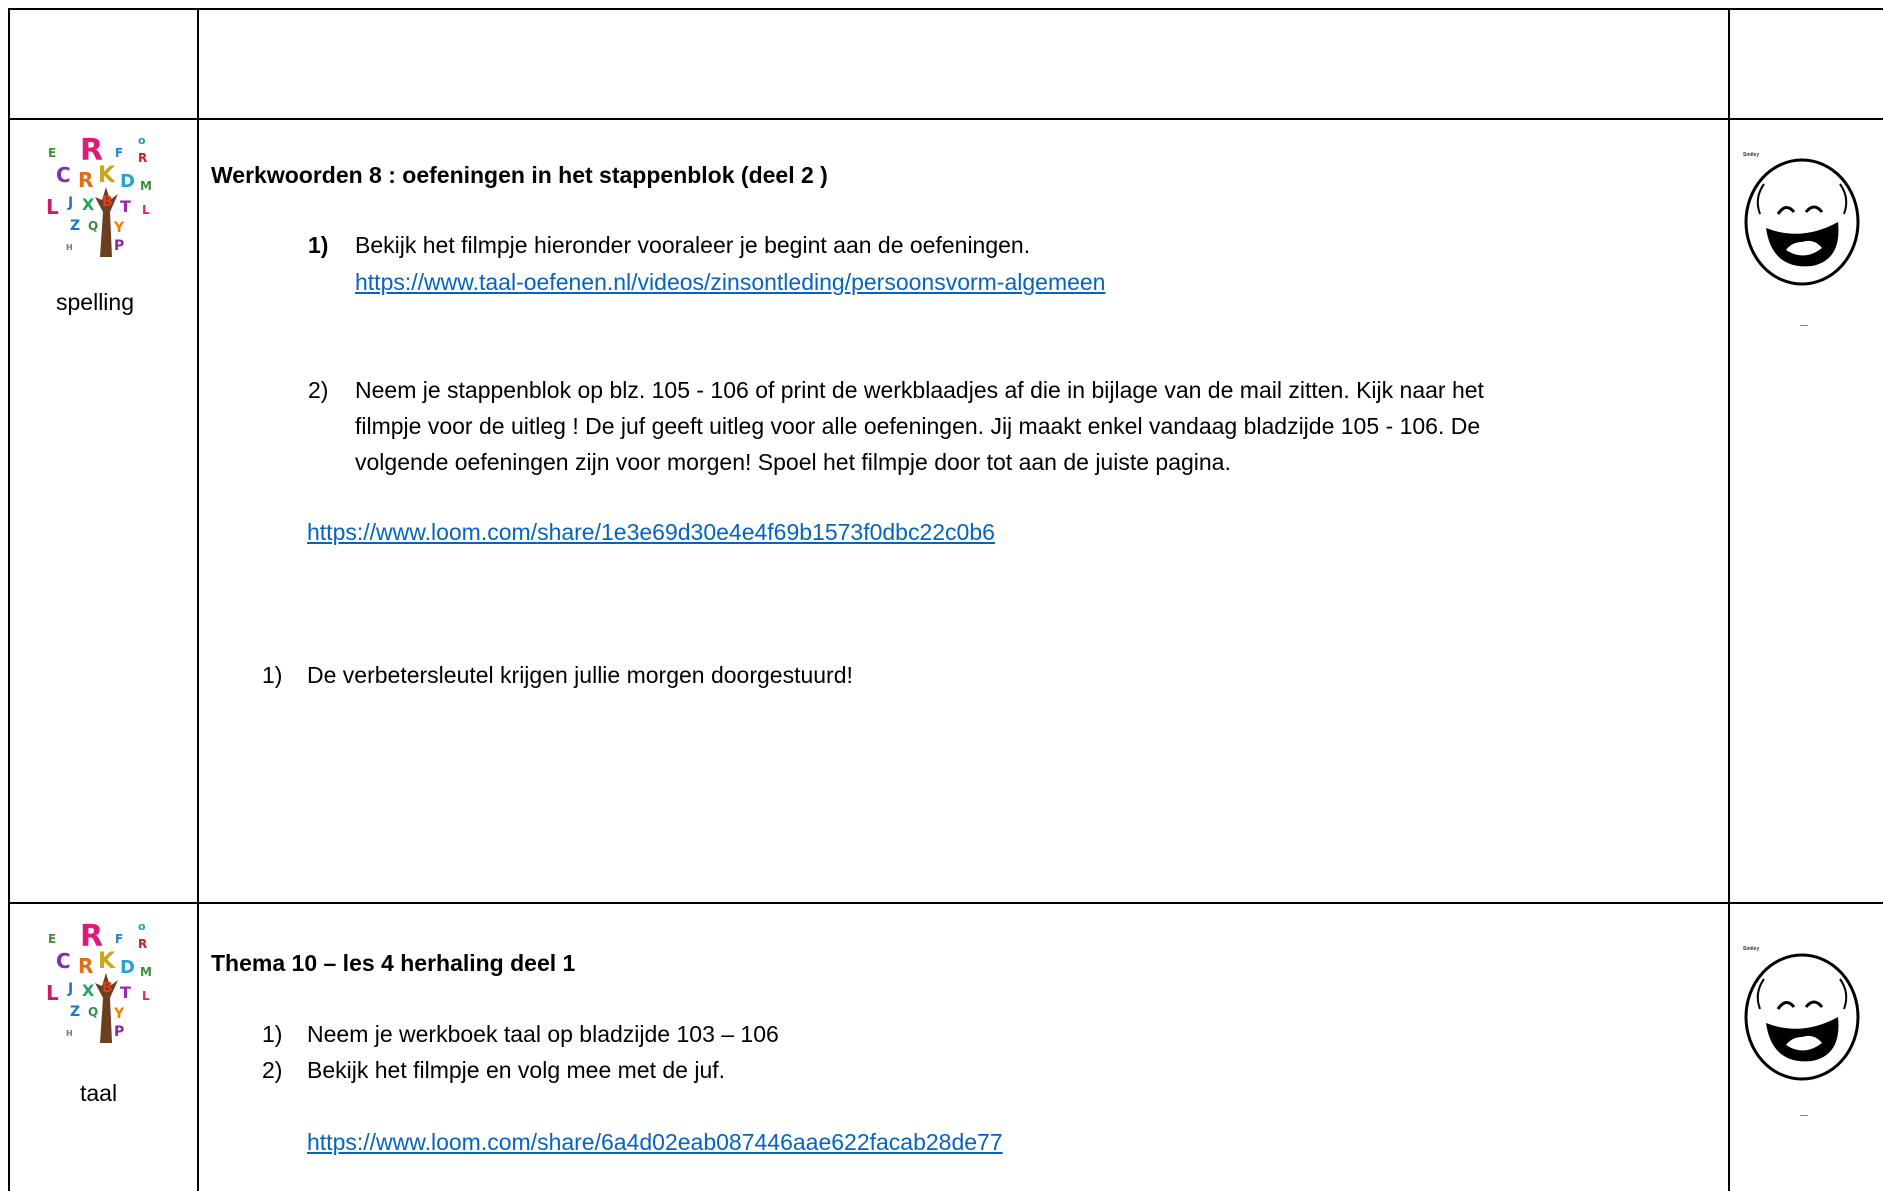  Describe the element at coordinates (9, 599) in the screenshot. I see `table-border-left` at that location.